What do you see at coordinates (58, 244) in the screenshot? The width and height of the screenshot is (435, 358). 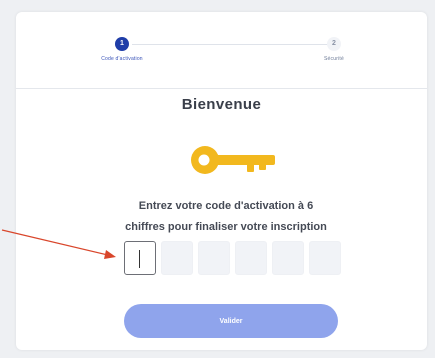 I see `annotation-arrow-icon` at bounding box center [58, 244].